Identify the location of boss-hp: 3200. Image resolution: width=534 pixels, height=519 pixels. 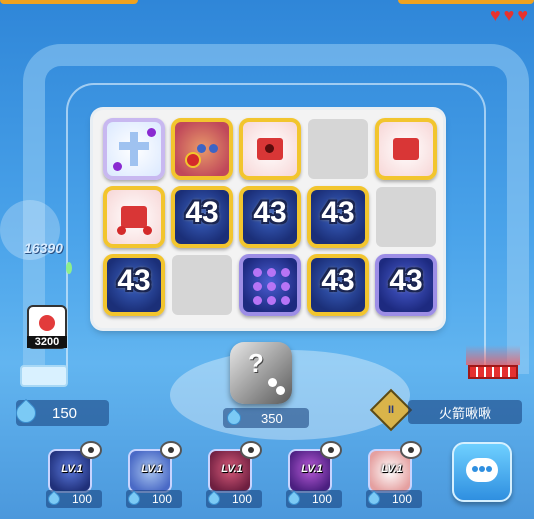
(47, 342).